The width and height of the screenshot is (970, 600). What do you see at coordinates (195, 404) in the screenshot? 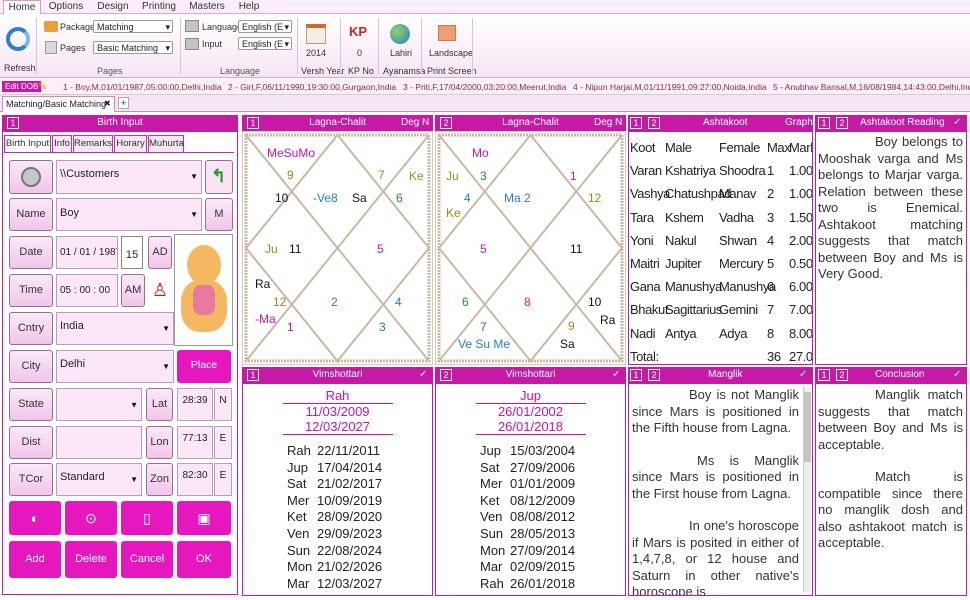
I see `lat-field: 28:39` at bounding box center [195, 404].